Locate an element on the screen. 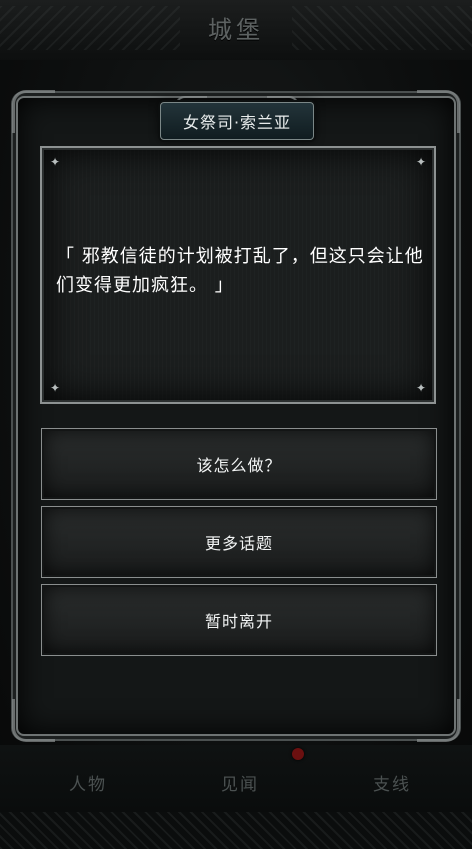  option-button-leave: 暂时离开 is located at coordinates (239, 620).